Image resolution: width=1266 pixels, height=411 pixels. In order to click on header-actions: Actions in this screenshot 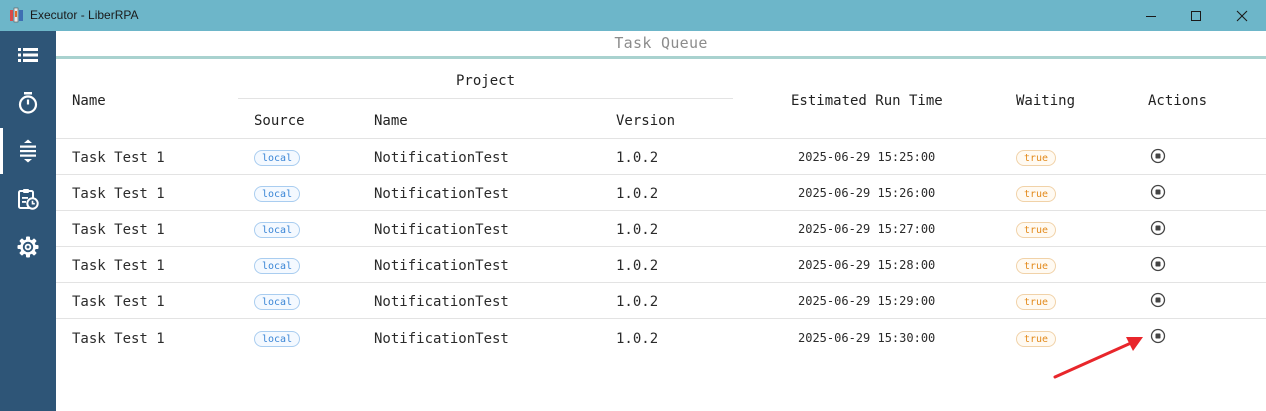, I will do `click(1178, 101)`.